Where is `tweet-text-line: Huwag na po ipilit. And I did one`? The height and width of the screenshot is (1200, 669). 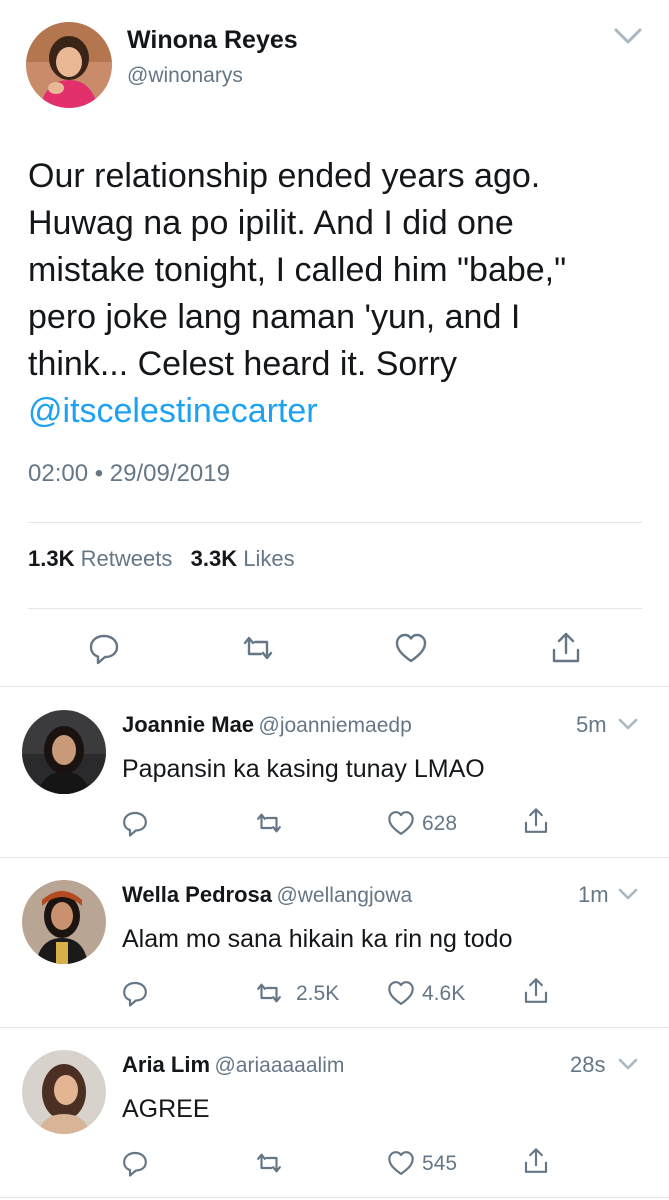 tweet-text-line: Huwag na po ipilit. And I did one is located at coordinates (271, 223).